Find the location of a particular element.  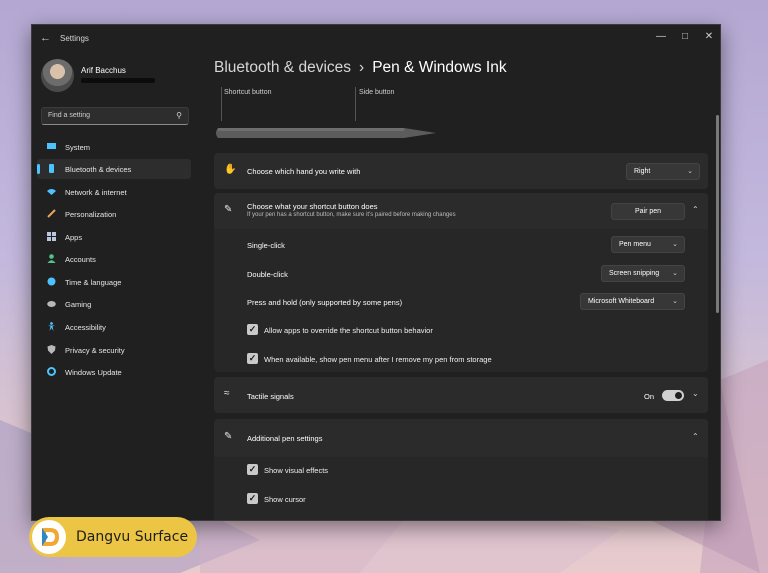

show-cursor-label: Show cursor is located at coordinates (285, 499).